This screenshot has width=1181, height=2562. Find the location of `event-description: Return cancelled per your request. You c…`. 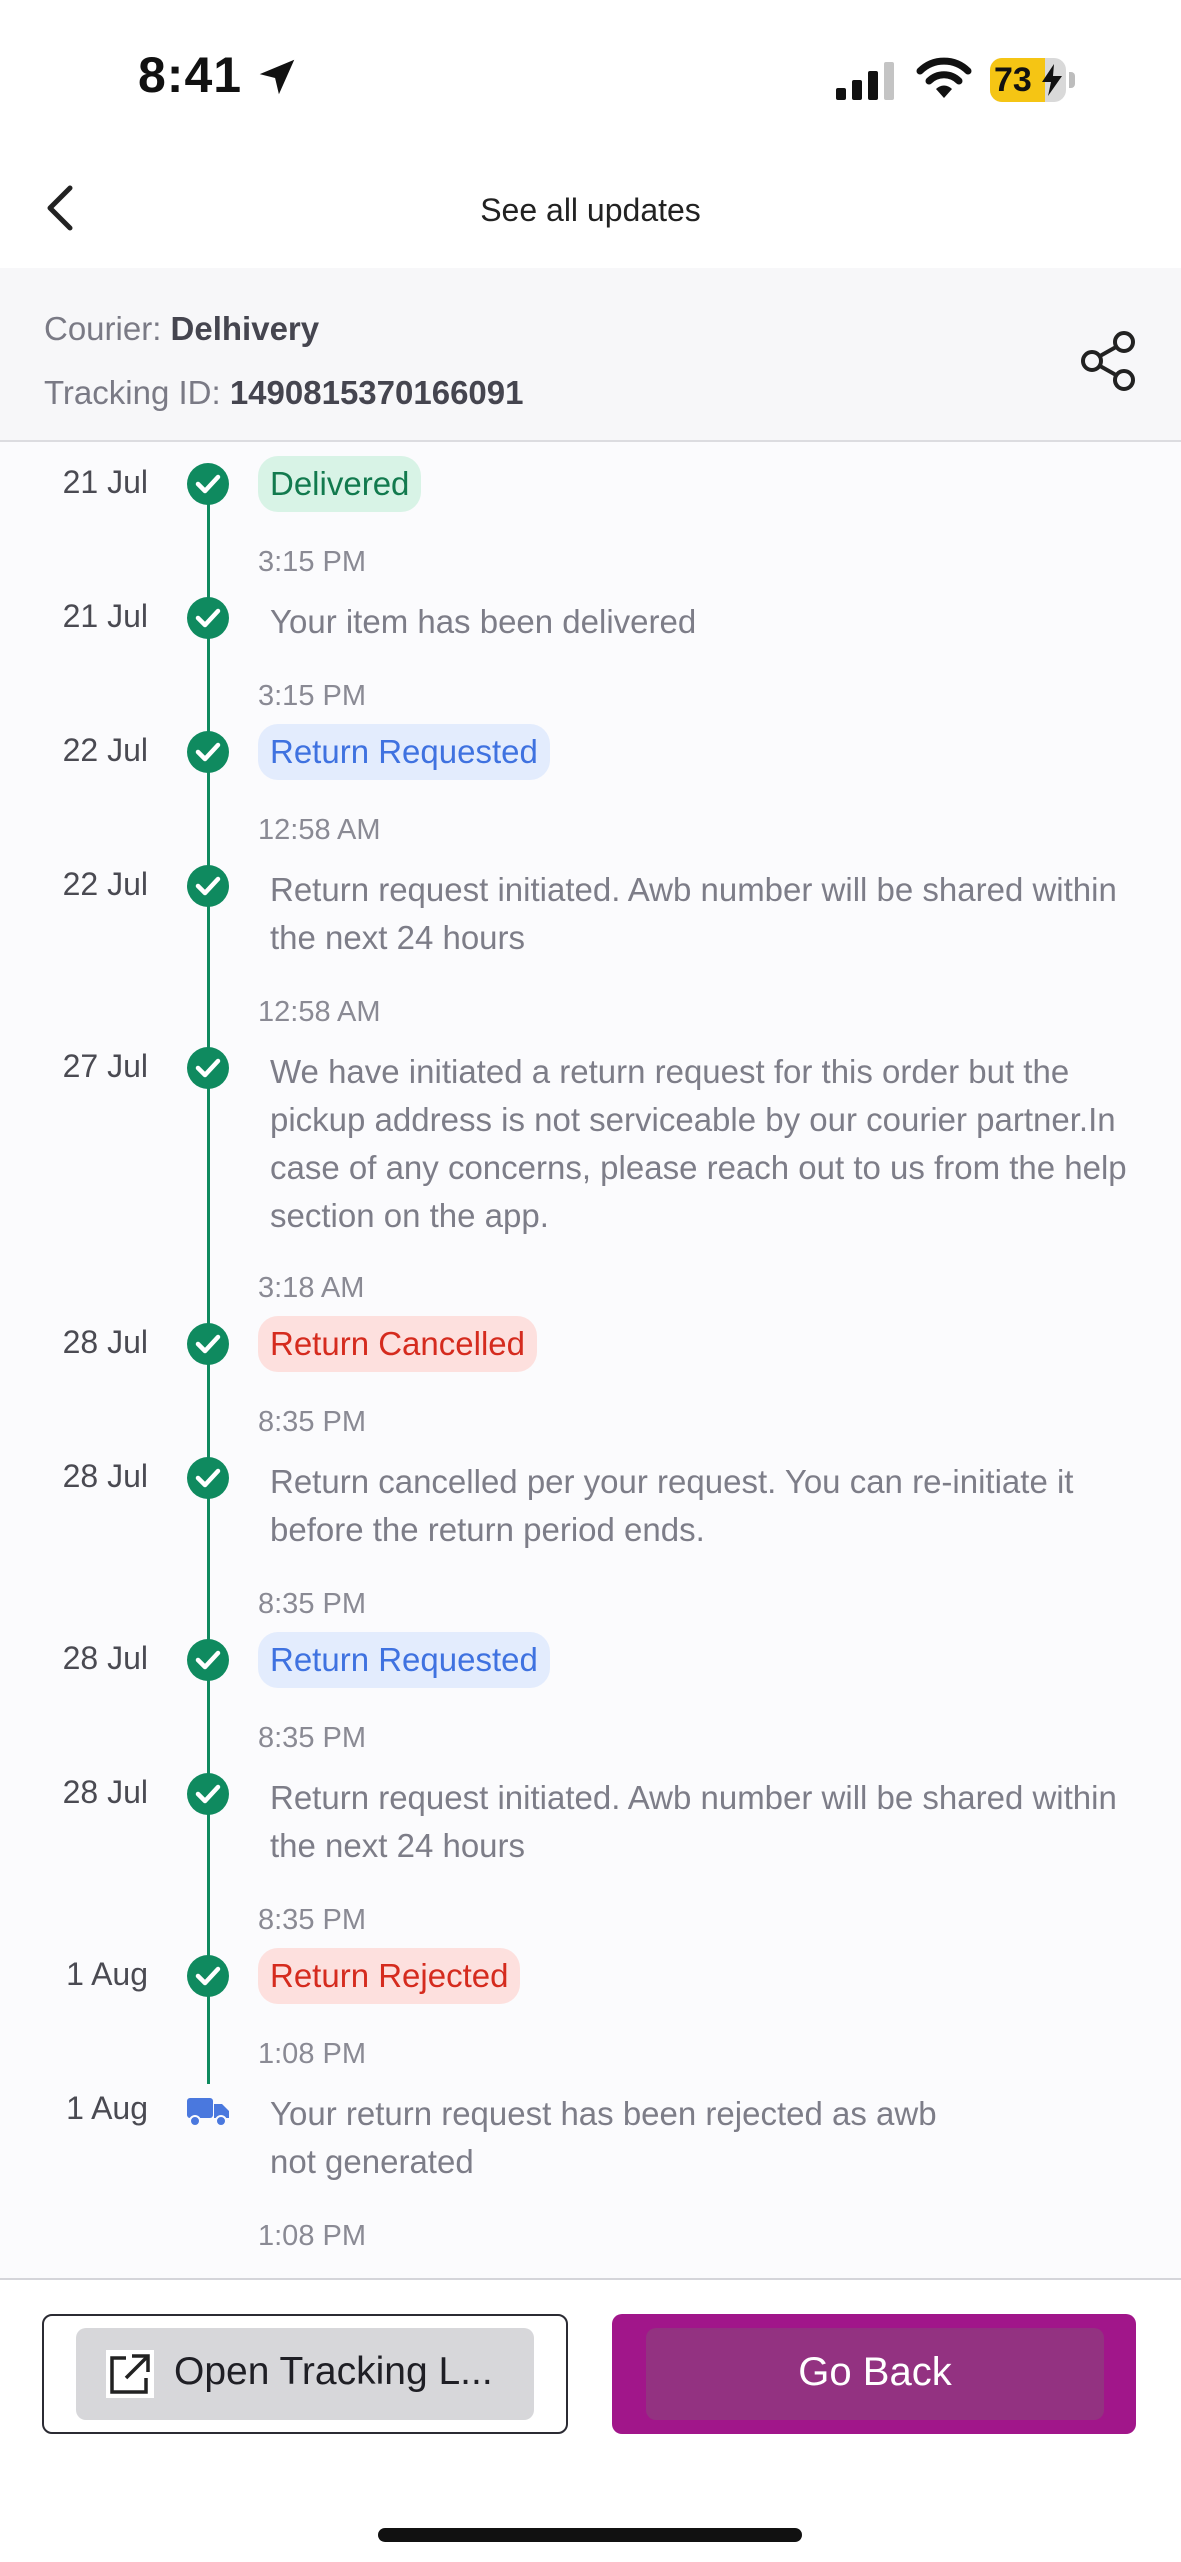

event-description: Return cancelled per your request. You c… is located at coordinates (672, 1505).